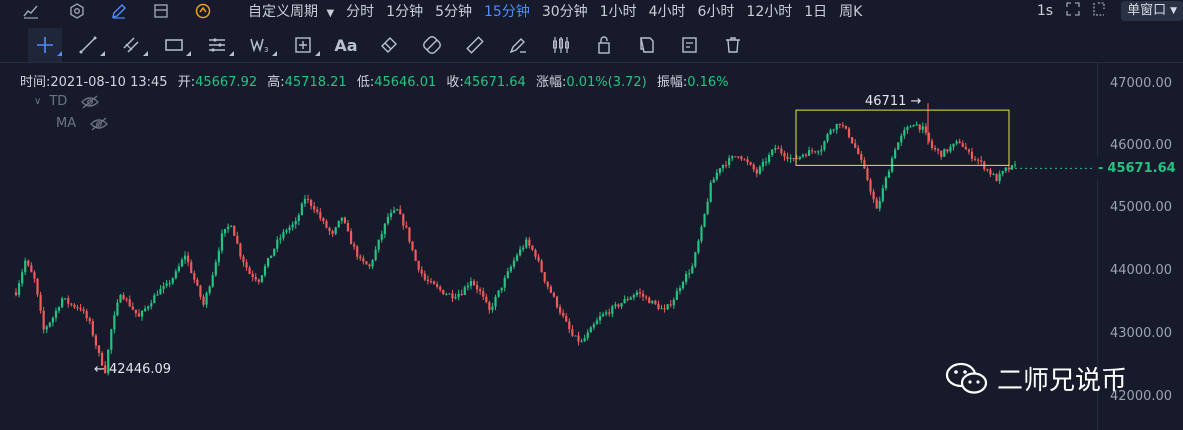 The height and width of the screenshot is (430, 1183). Describe the element at coordinates (133, 369) in the screenshot. I see `low-marker-label: ← 42446.09` at that location.